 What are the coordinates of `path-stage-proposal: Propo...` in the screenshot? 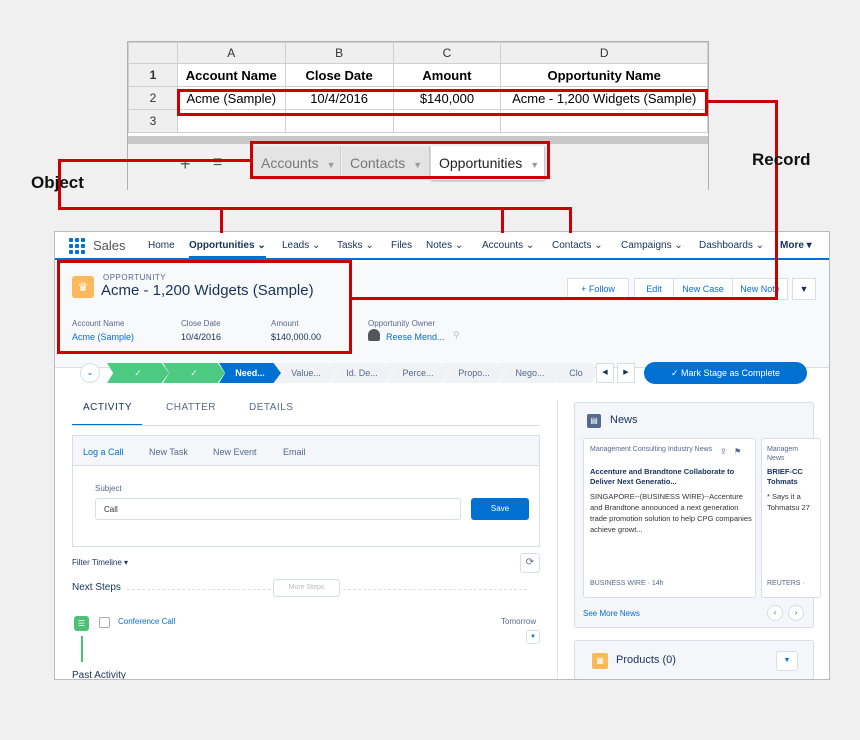 It's located at (474, 373).